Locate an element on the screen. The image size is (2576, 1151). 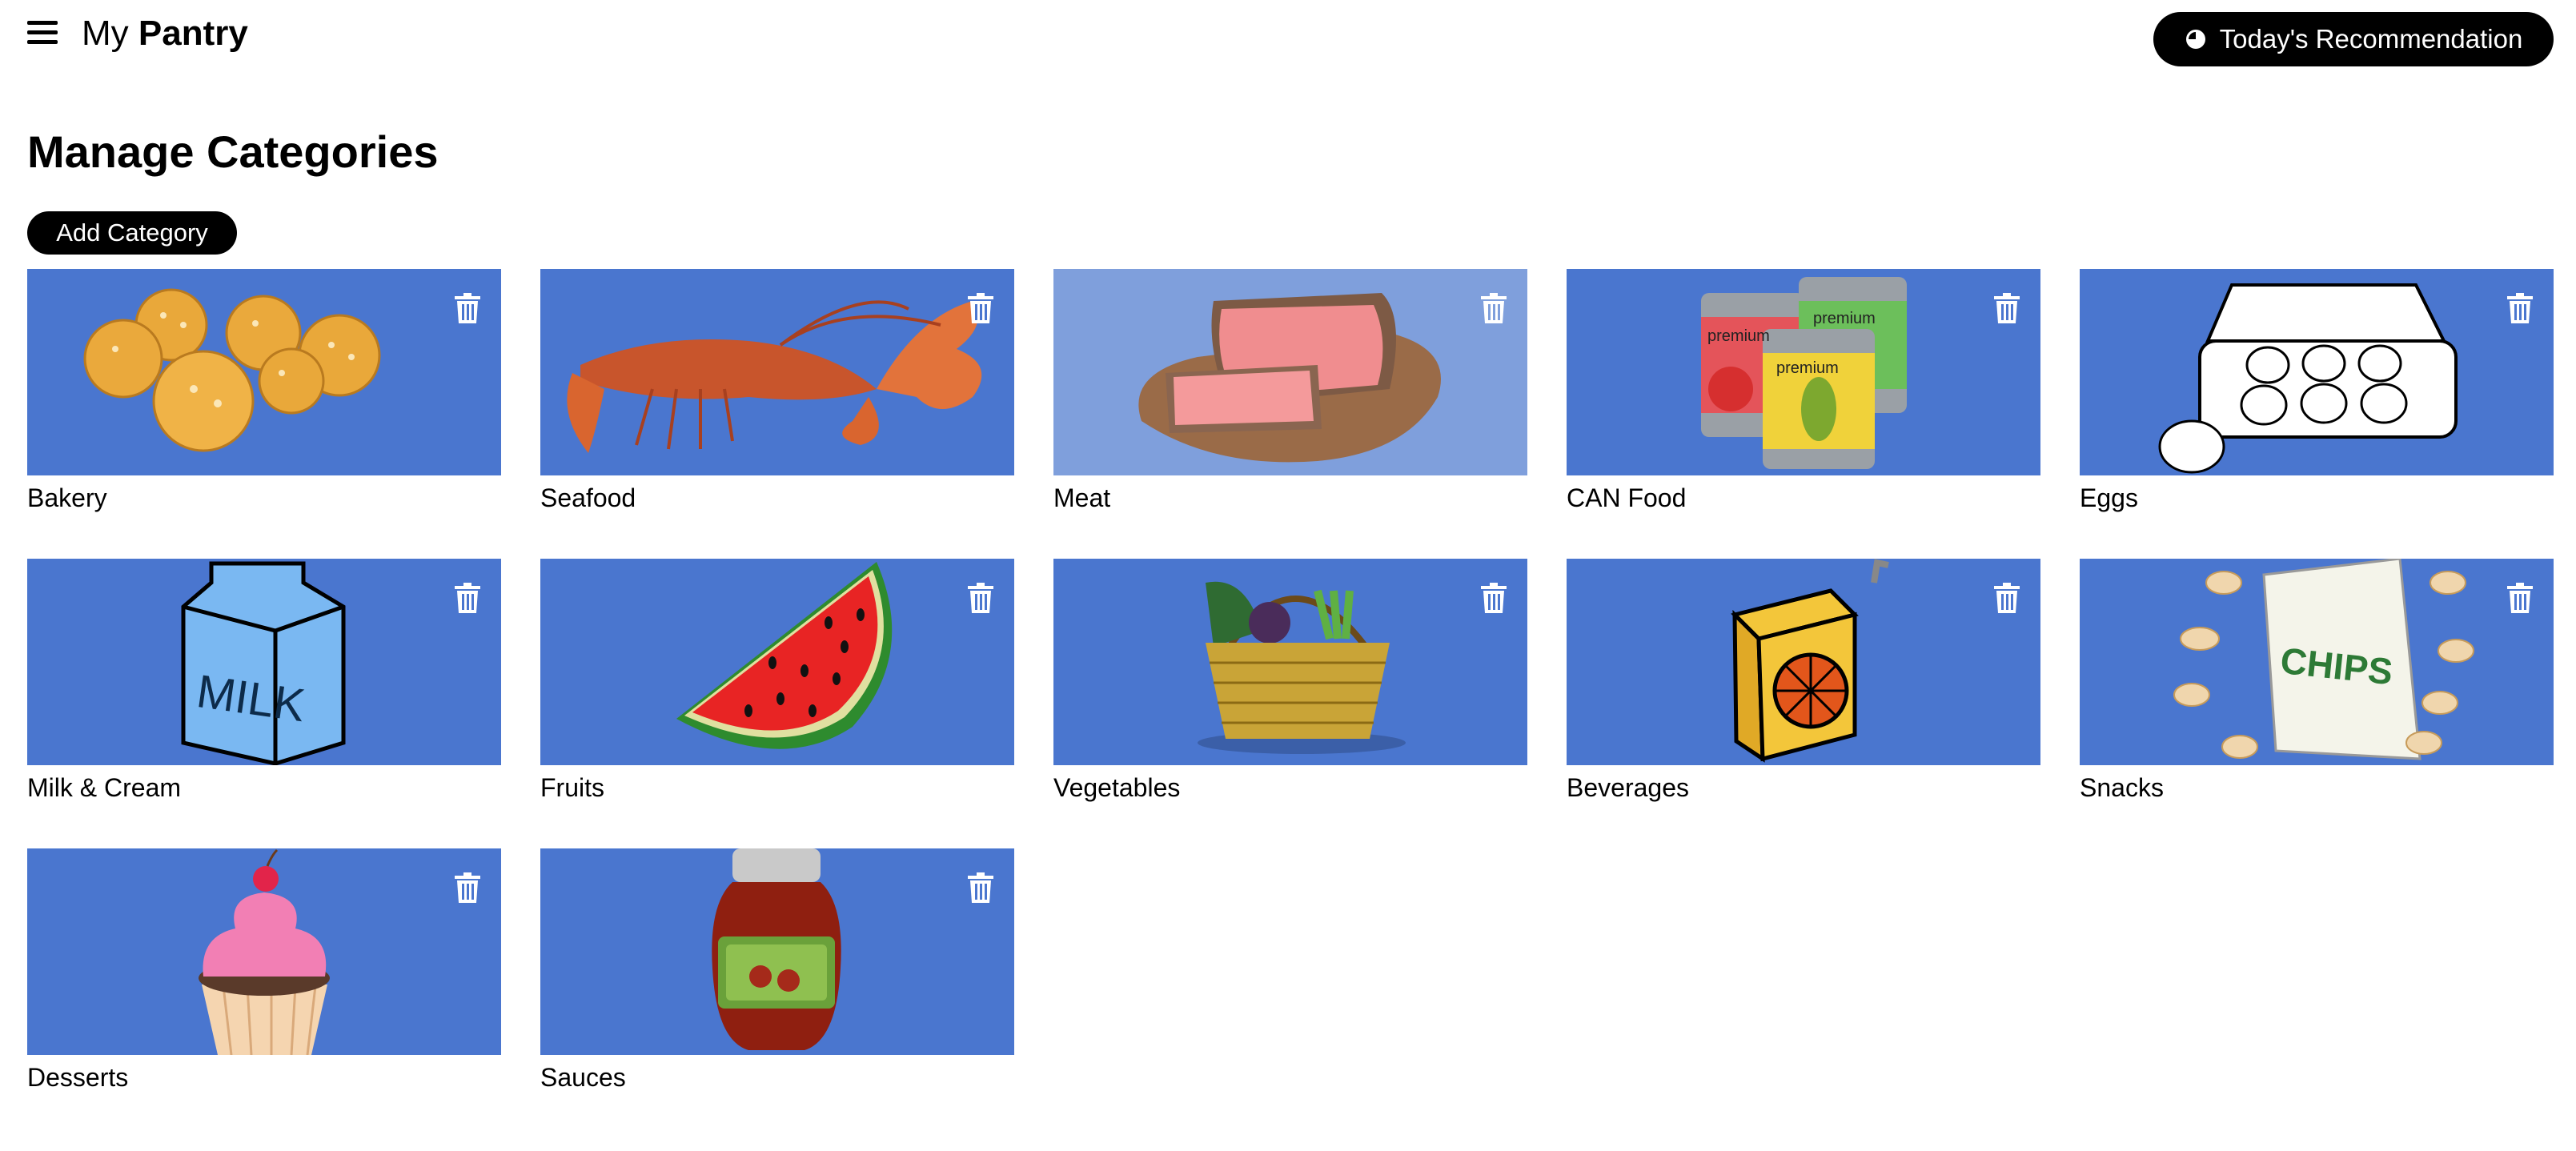
sauce-jar-icon is located at coordinates (777, 949).